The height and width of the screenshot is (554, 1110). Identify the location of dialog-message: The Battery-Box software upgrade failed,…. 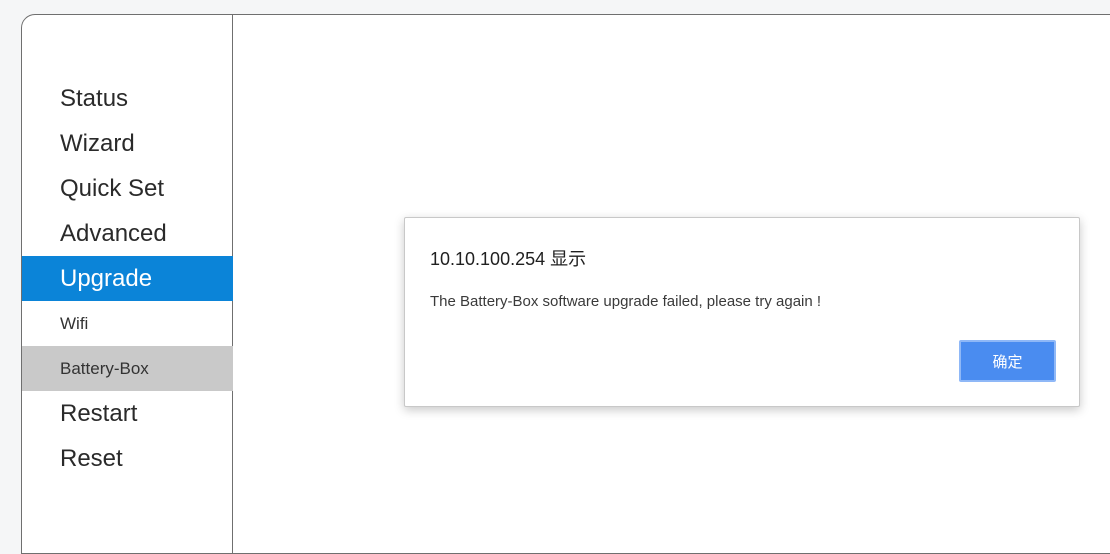
(626, 301).